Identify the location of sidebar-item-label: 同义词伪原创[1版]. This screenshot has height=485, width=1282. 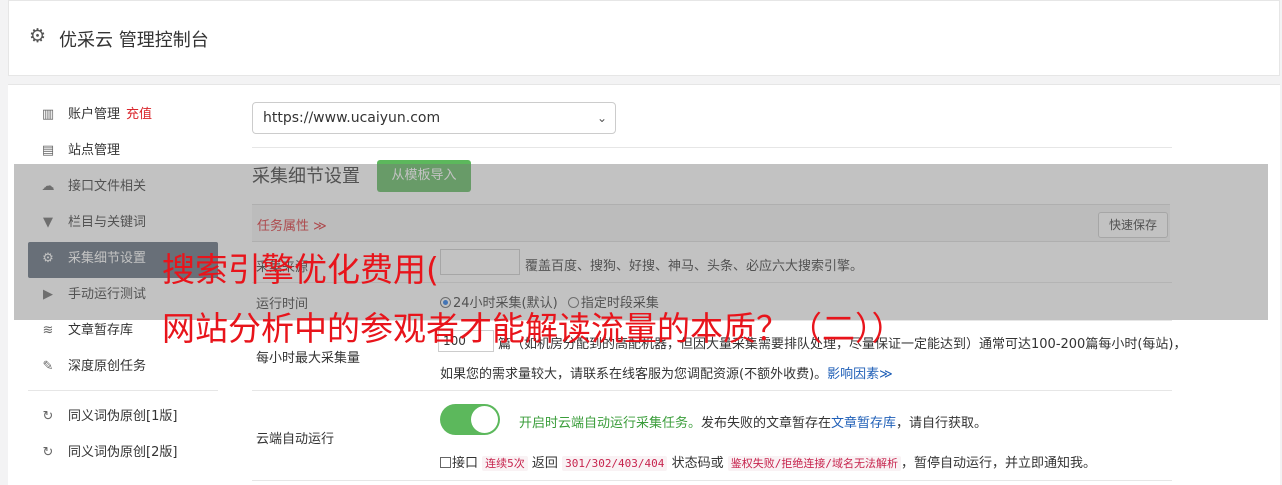
(123, 416).